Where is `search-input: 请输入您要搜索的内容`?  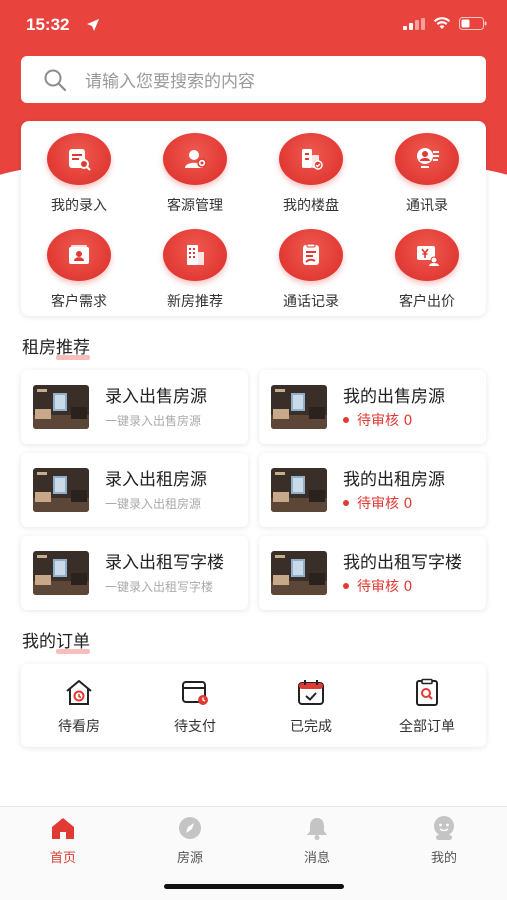
search-input: 请输入您要搜索的内容 is located at coordinates (253, 79).